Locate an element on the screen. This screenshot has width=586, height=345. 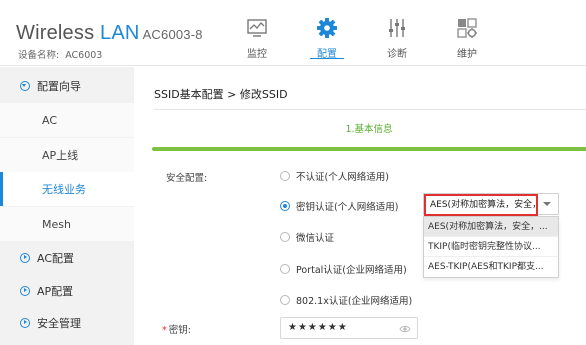
radio-label: Portal认证(企业网络适用) is located at coordinates (351, 270).